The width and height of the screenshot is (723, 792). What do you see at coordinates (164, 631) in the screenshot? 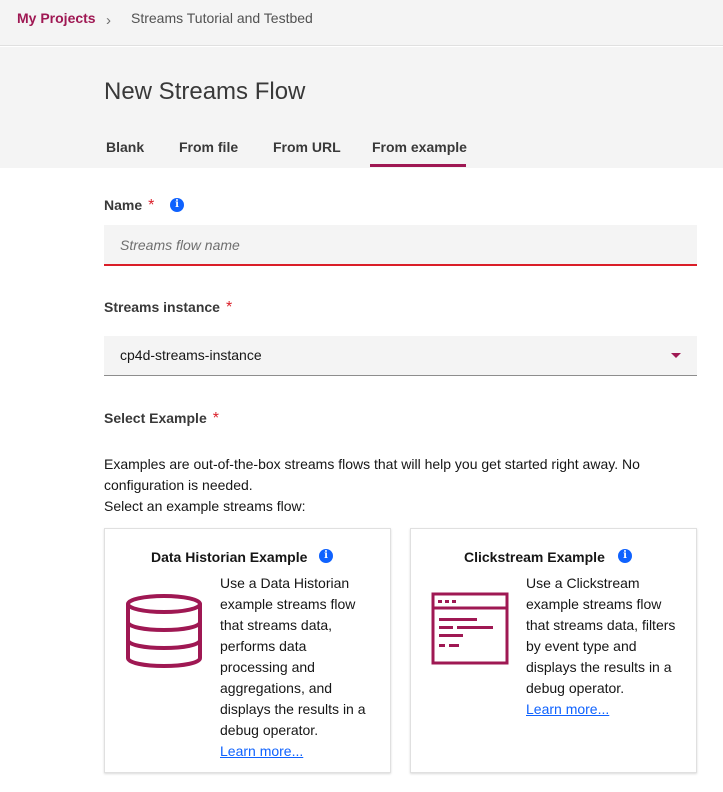
I see `database-icon` at bounding box center [164, 631].